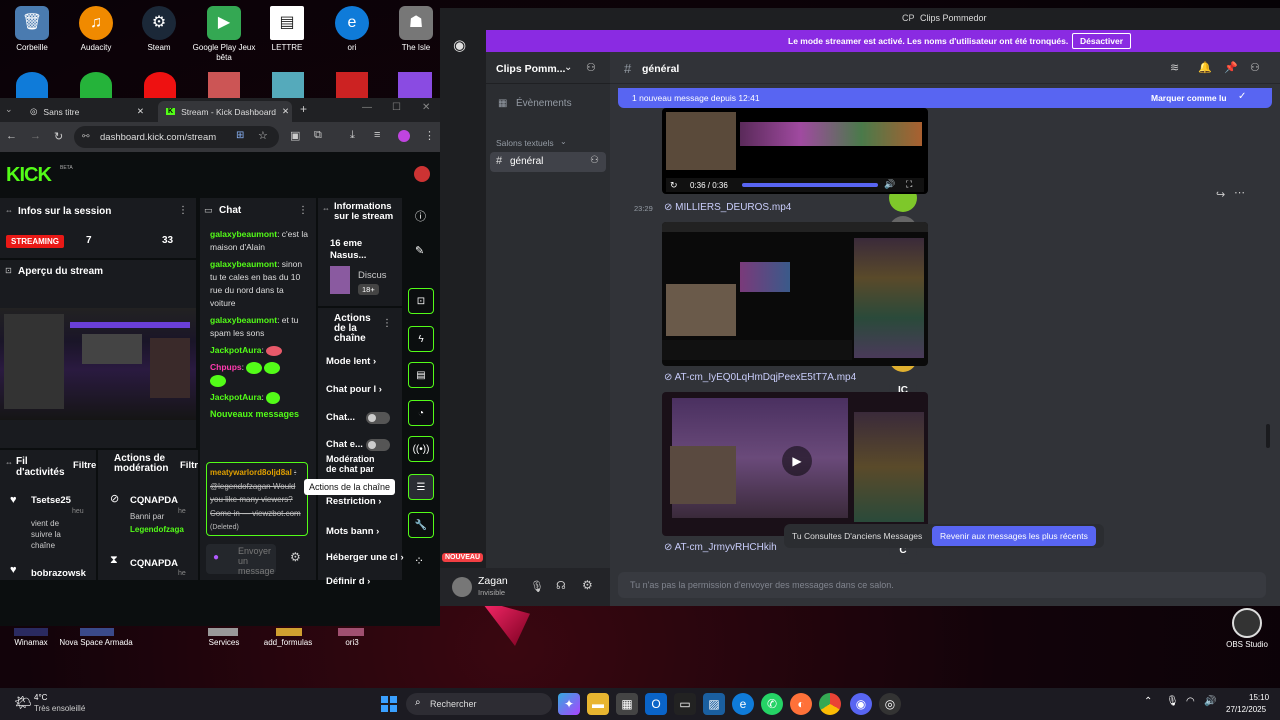 This screenshot has width=1280, height=720. What do you see at coordinates (295, 135) in the screenshot?
I see `media-icon: ▣` at bounding box center [295, 135].